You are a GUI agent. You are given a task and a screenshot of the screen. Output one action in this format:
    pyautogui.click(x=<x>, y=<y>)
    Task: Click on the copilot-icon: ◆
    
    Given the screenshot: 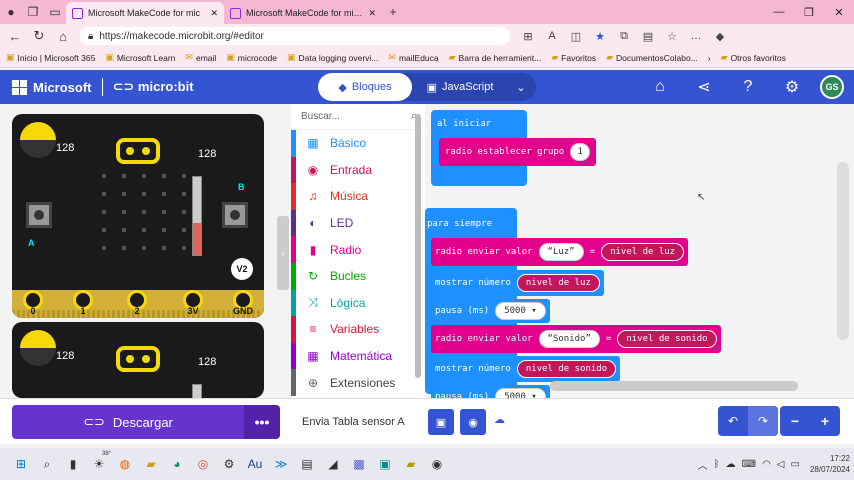 What is the action you would take?
    pyautogui.click(x=720, y=36)
    